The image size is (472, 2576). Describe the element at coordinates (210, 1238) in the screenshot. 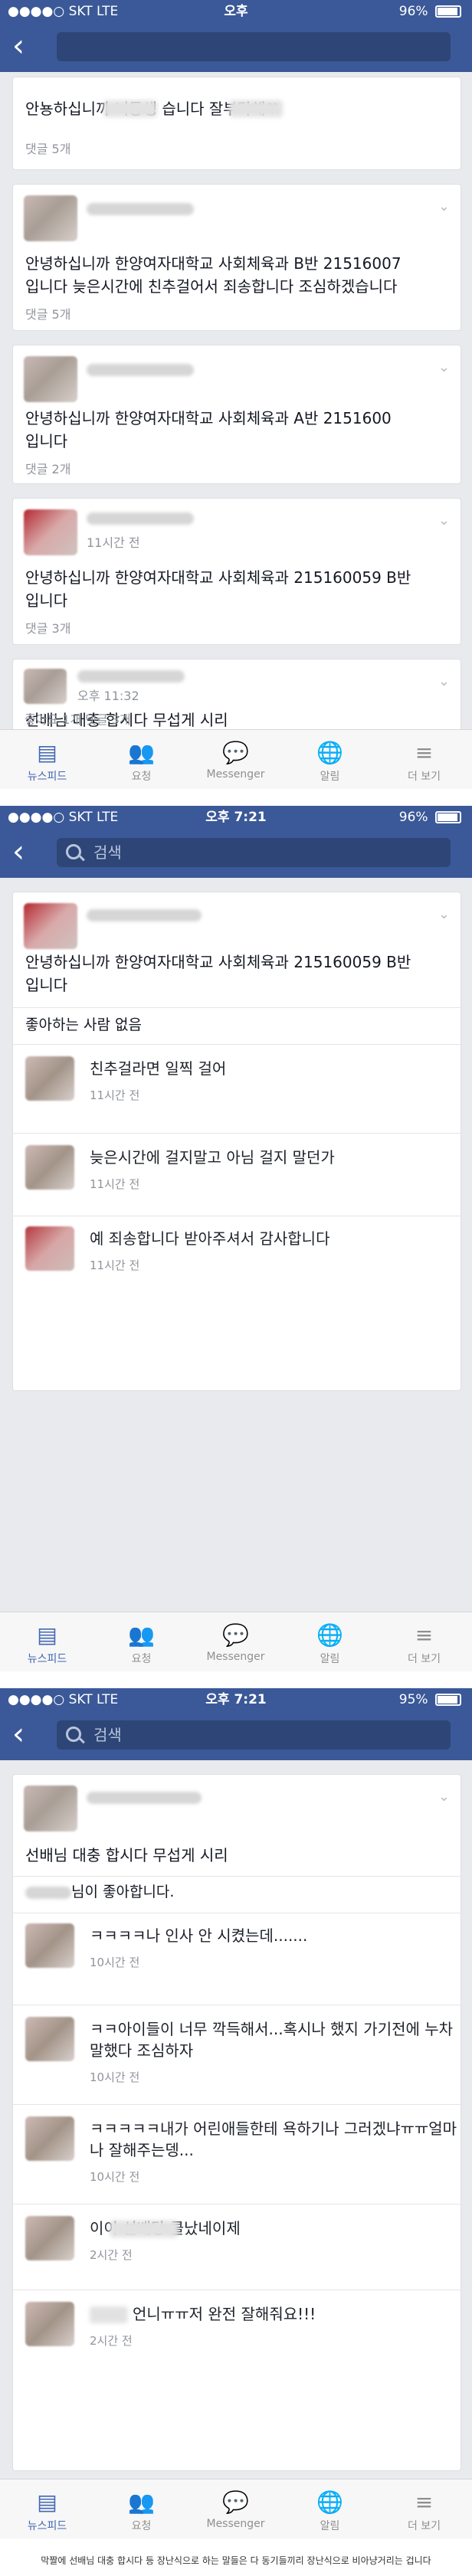

I see `comment-text: 예 죄송합니다 받아주셔서 감사합니다` at that location.